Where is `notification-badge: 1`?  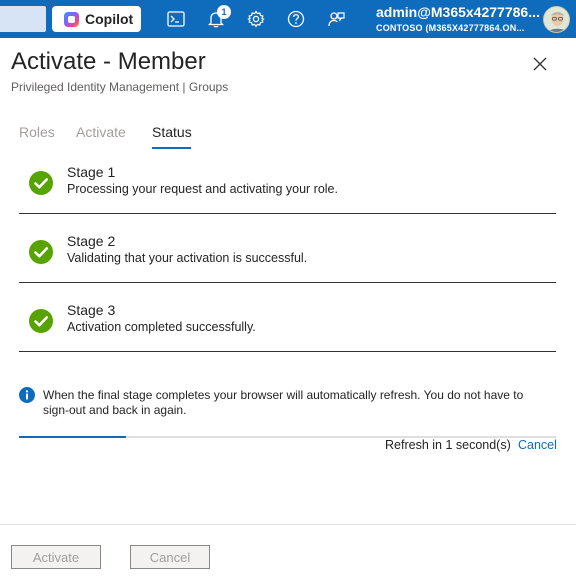
notification-badge: 1 is located at coordinates (224, 12).